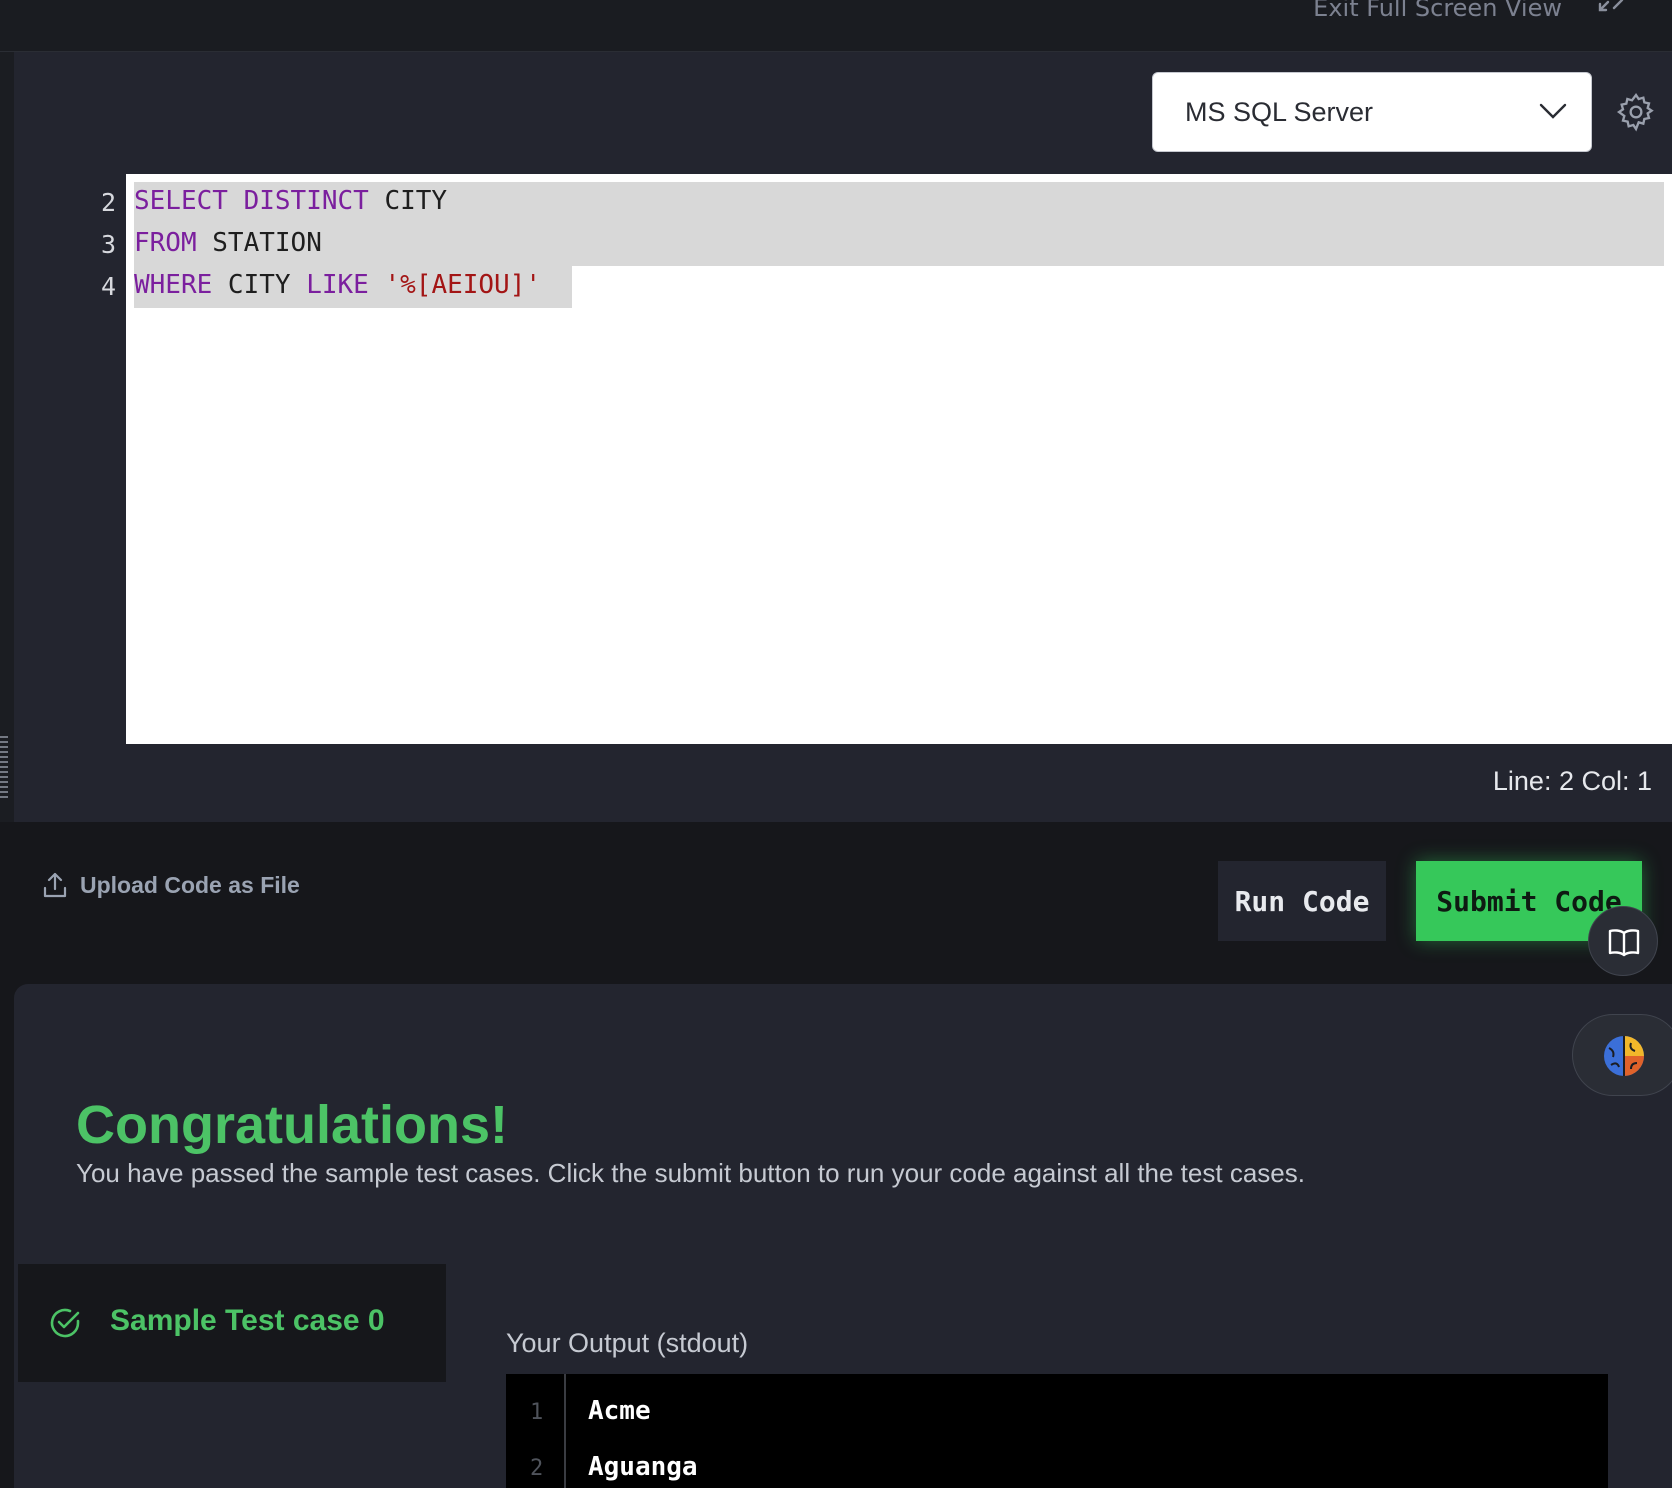  I want to click on book-fab-button, so click(1623, 941).